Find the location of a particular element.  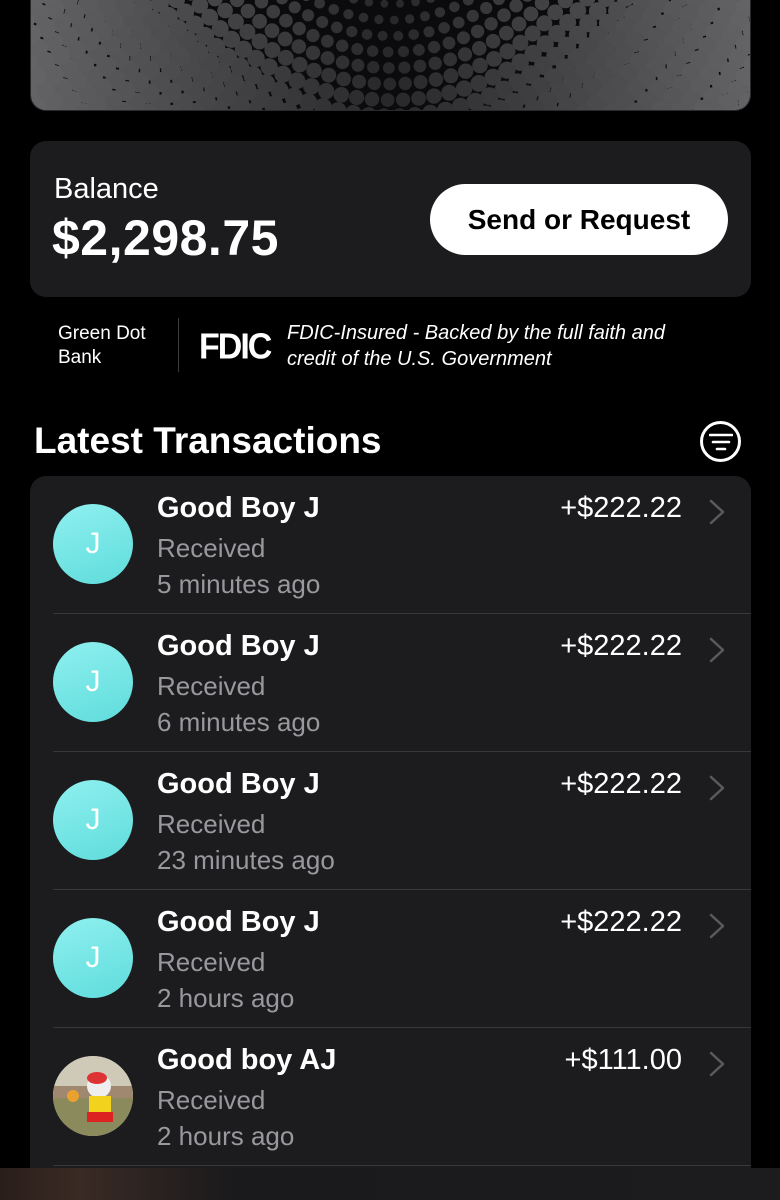

balance-card: Balance $2,298.75 Send or Request is located at coordinates (390, 219).